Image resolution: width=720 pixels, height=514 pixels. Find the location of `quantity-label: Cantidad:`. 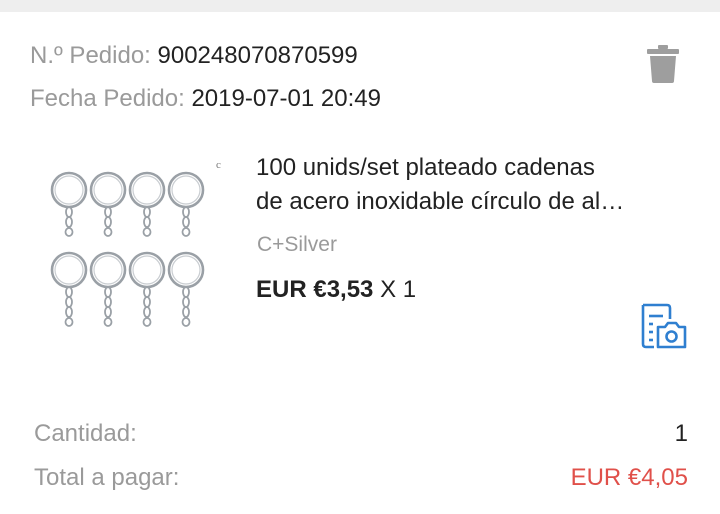

quantity-label: Cantidad: is located at coordinates (85, 433).